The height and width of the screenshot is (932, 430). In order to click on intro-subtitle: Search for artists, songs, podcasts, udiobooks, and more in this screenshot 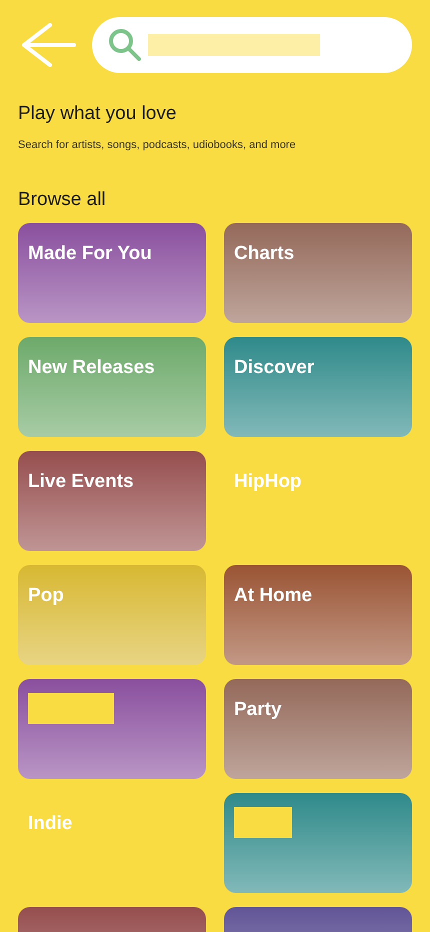, I will do `click(157, 145)`.